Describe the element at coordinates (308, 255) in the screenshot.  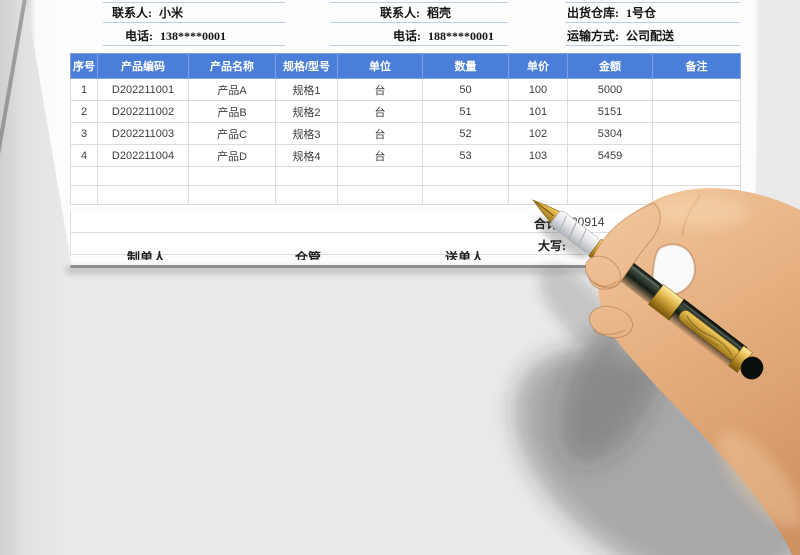
I see `signer-label: 仓管` at that location.